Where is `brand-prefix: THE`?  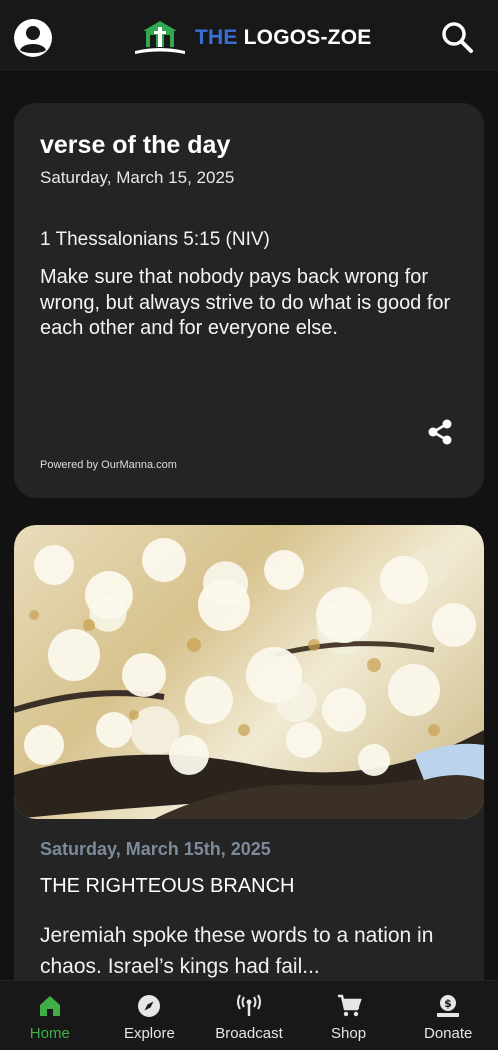
brand-prefix: THE is located at coordinates (216, 37).